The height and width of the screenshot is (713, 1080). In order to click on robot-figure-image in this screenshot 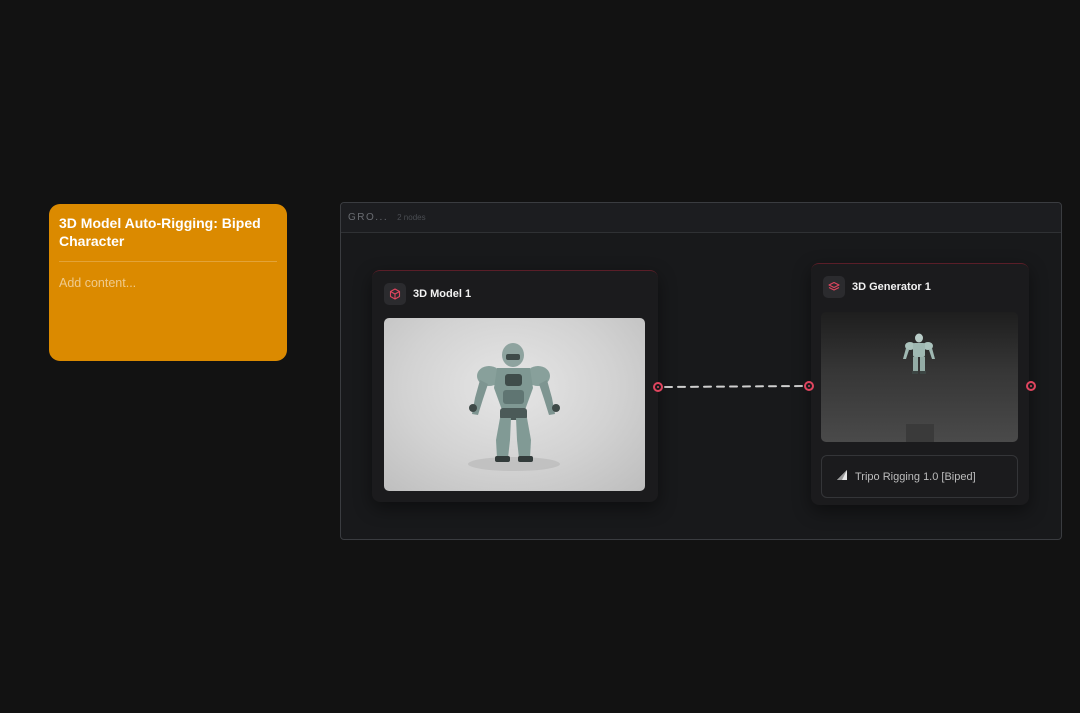, I will do `click(514, 407)`.